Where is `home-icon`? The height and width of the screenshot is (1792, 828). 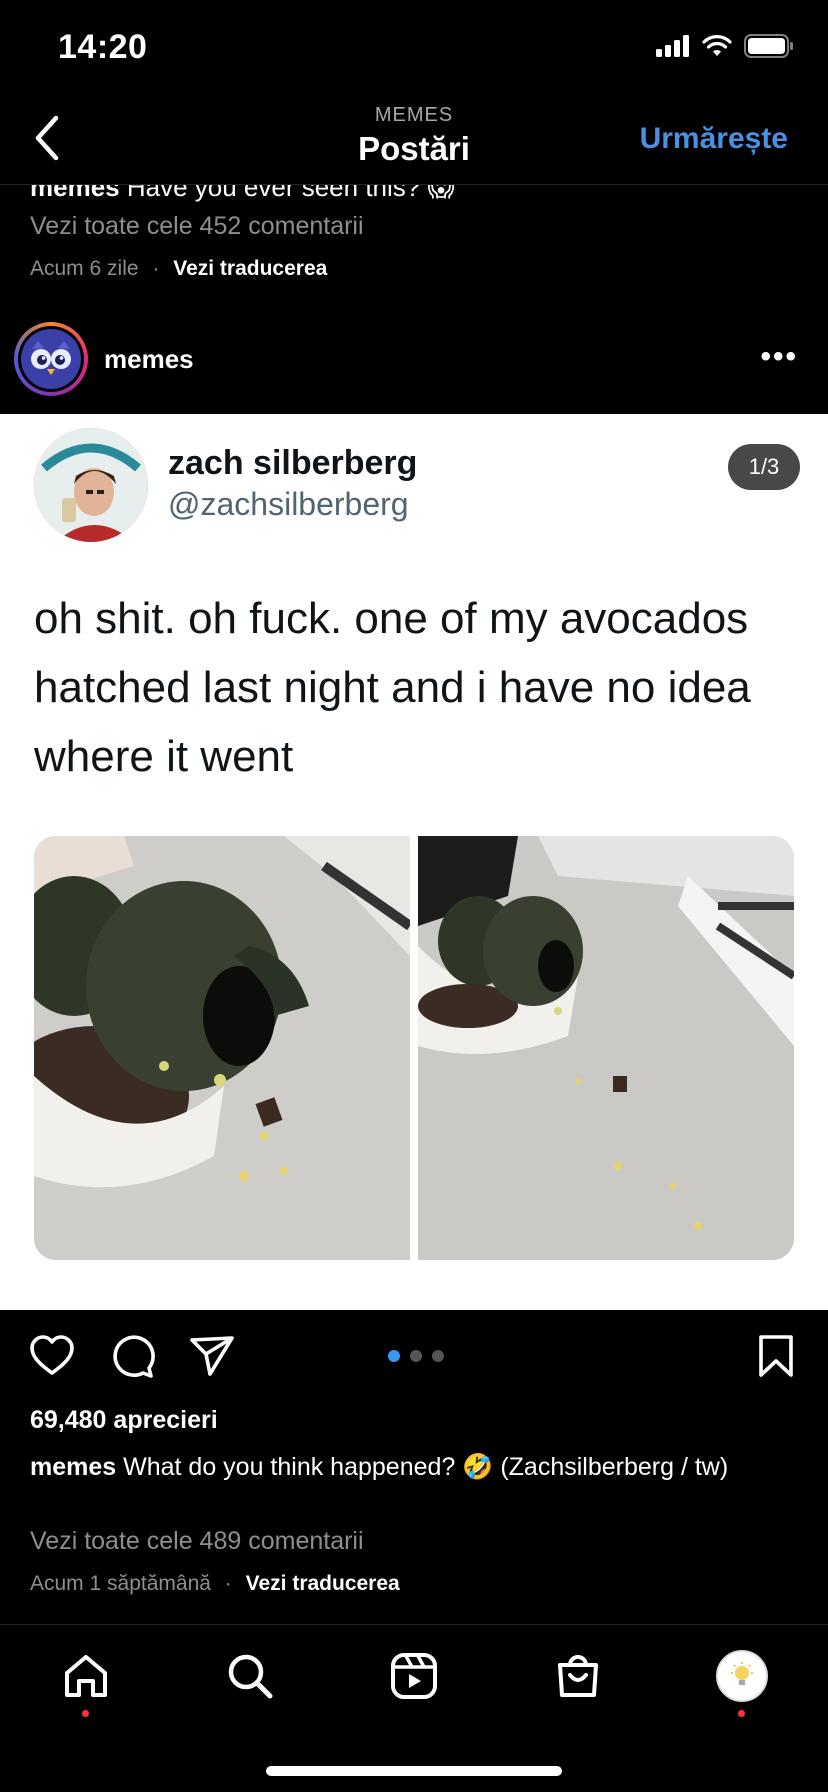
home-icon is located at coordinates (86, 1676).